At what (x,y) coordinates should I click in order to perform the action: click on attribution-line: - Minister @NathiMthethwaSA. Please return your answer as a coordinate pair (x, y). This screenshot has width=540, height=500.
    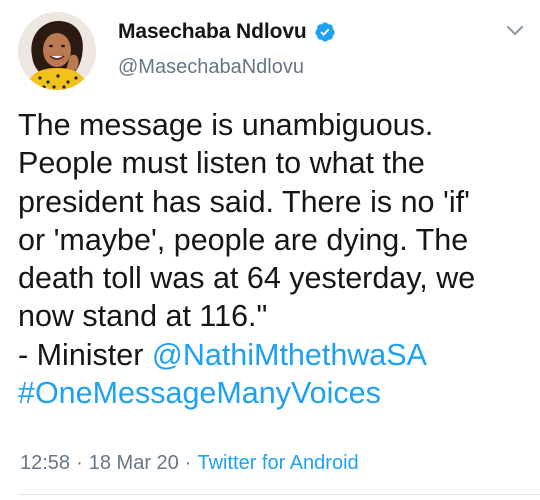
    Looking at the image, I should click on (273, 355).